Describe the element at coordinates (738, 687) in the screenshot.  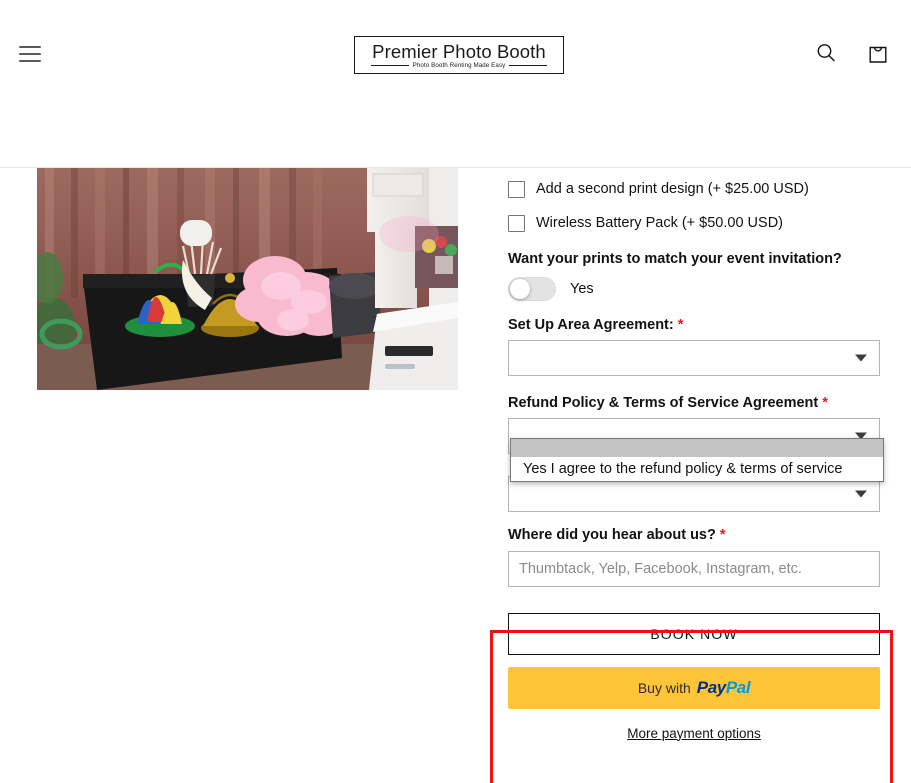
I see `paypal-logo-pal: Pal` at that location.